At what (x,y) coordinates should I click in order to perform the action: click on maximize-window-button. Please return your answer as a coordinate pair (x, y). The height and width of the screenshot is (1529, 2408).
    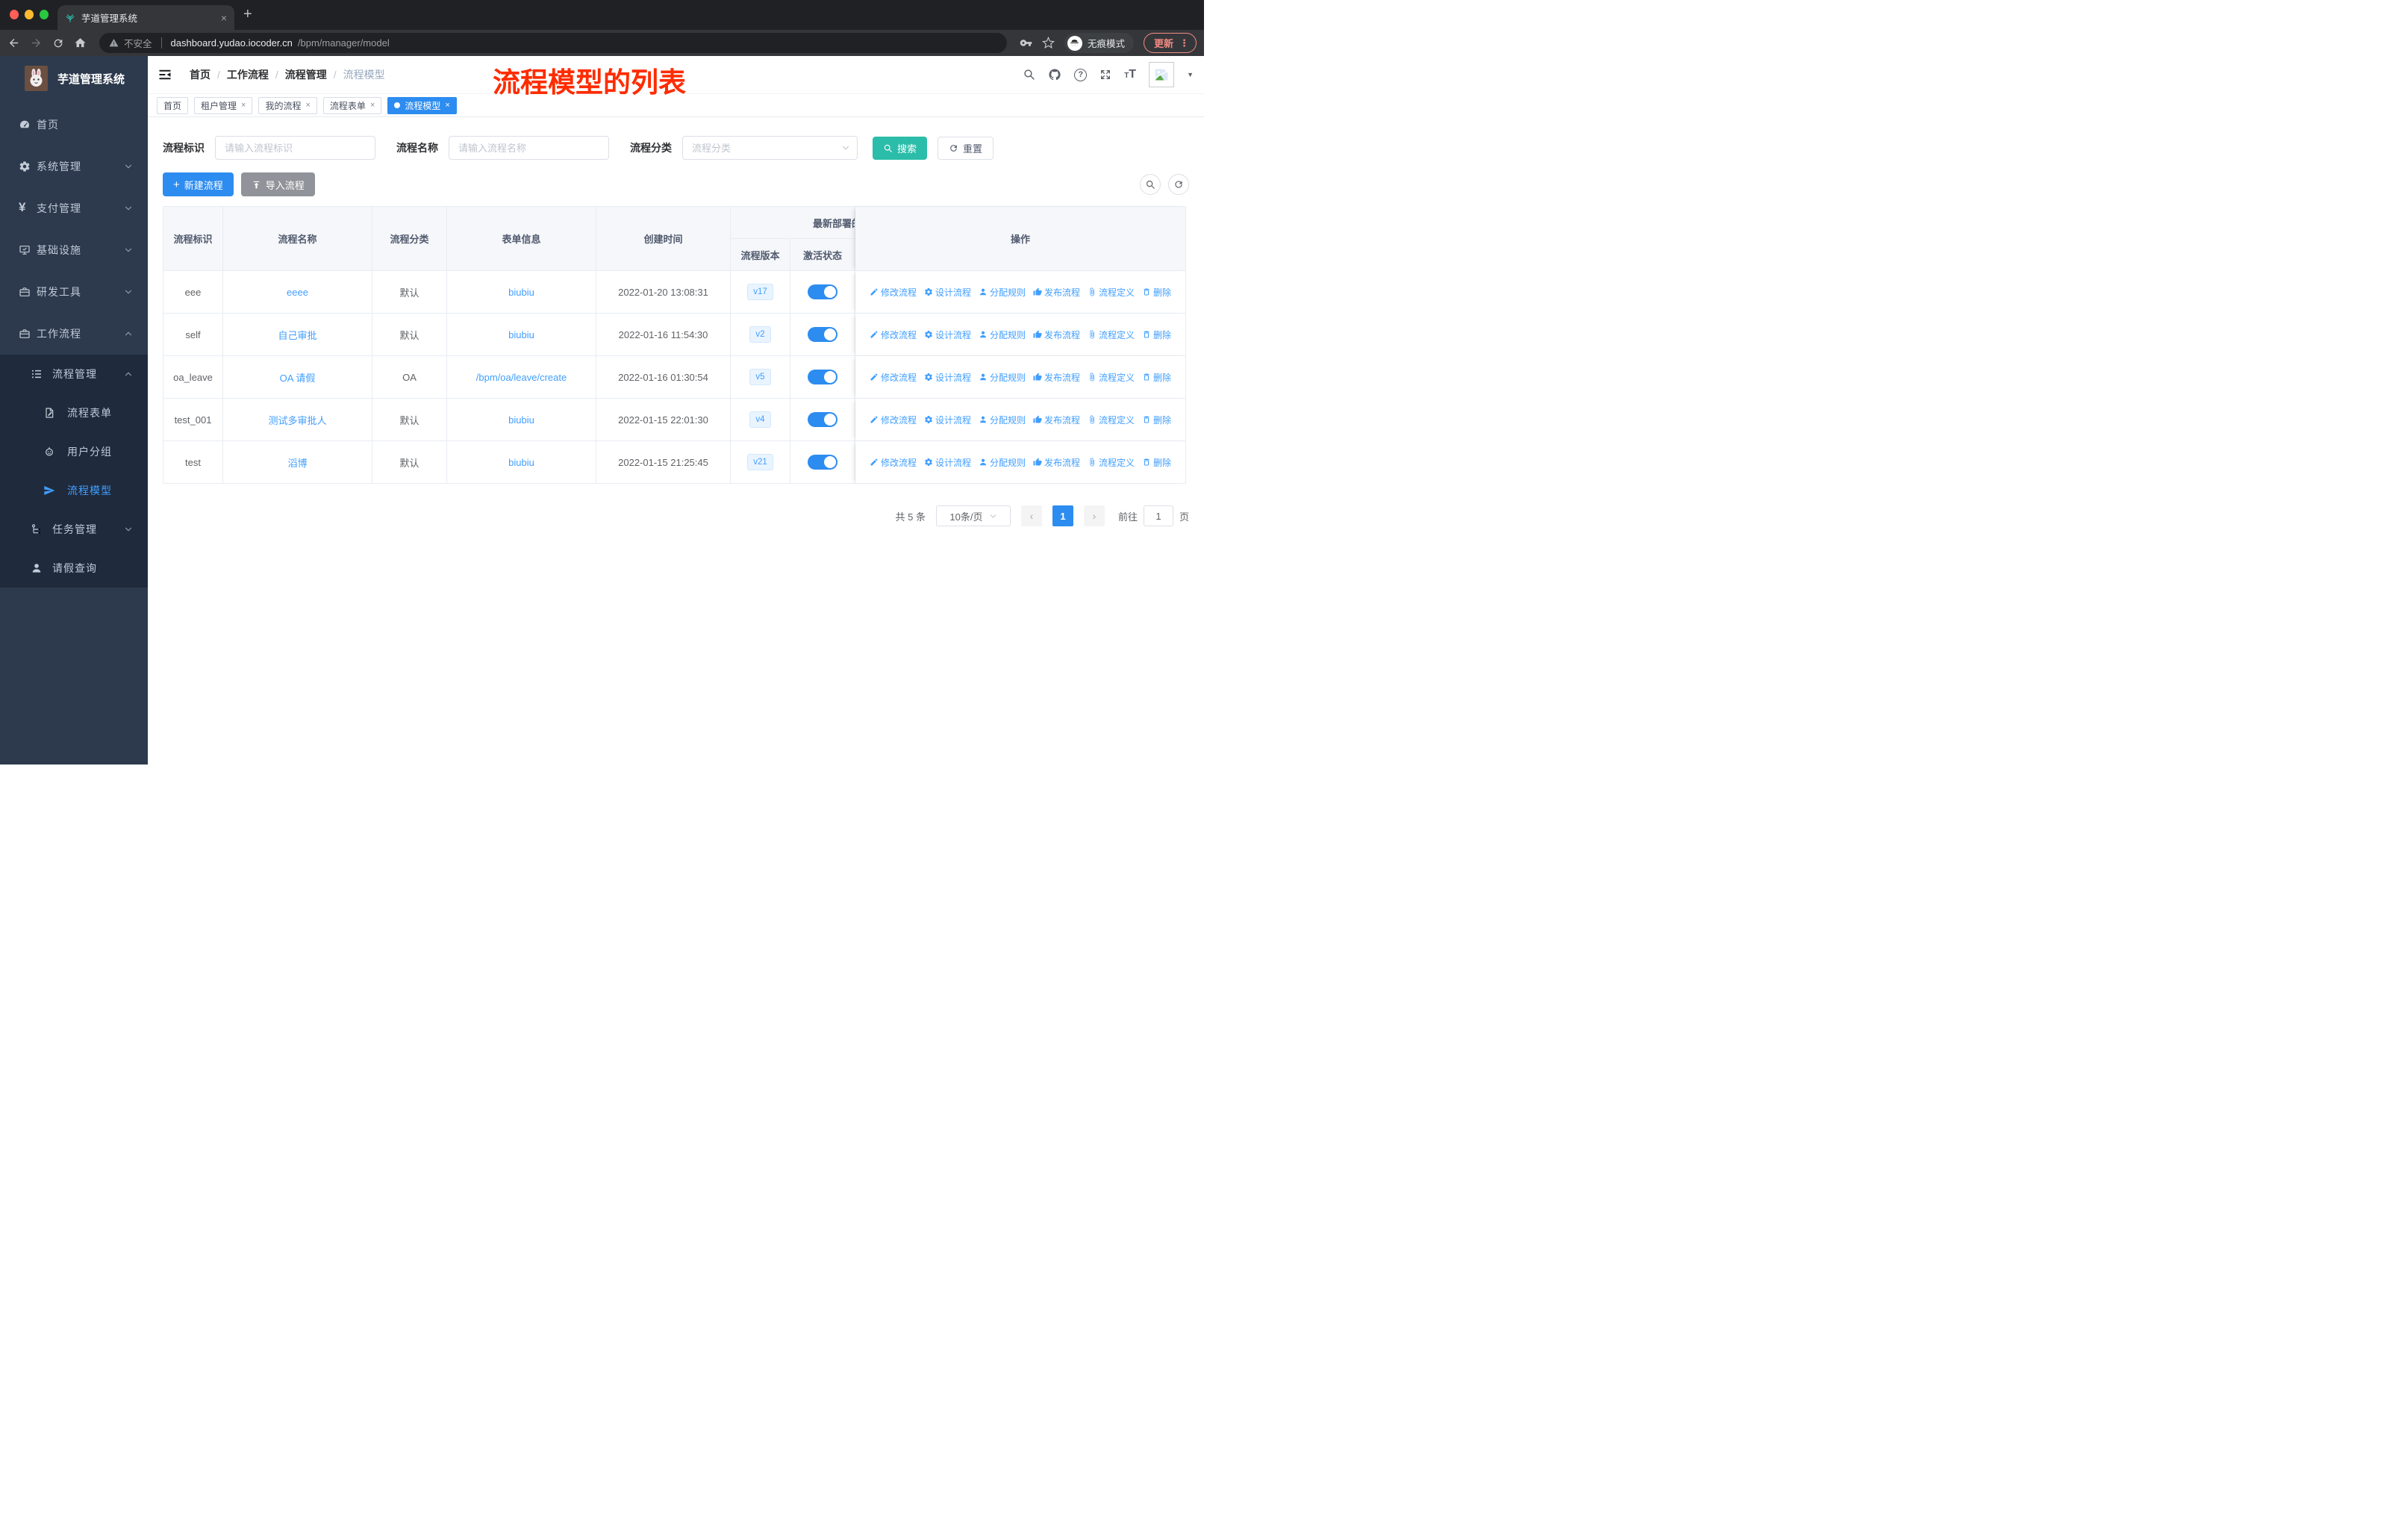
    Looking at the image, I should click on (44, 15).